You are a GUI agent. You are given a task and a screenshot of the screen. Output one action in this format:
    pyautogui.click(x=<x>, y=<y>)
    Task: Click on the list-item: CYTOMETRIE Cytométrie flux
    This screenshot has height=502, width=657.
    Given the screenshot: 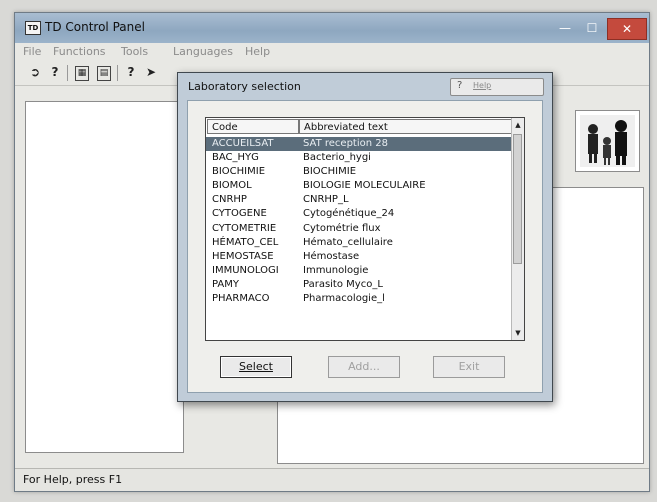 What is the action you would take?
    pyautogui.click(x=359, y=229)
    